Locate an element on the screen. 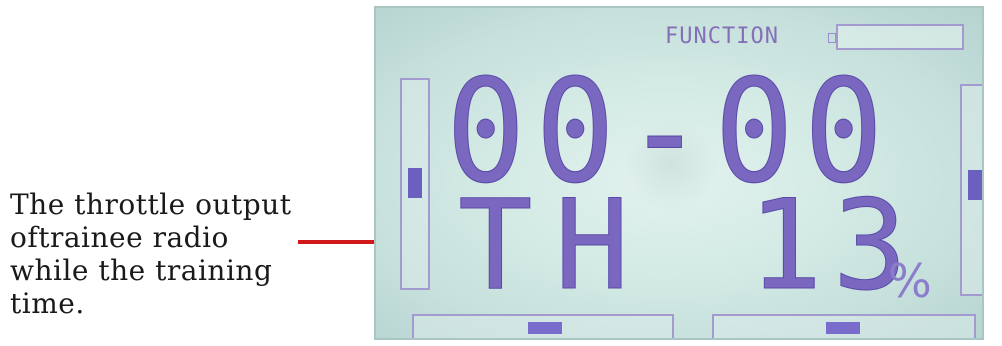 The image size is (1002, 346). right-horizontal-trim is located at coordinates (844, 326).